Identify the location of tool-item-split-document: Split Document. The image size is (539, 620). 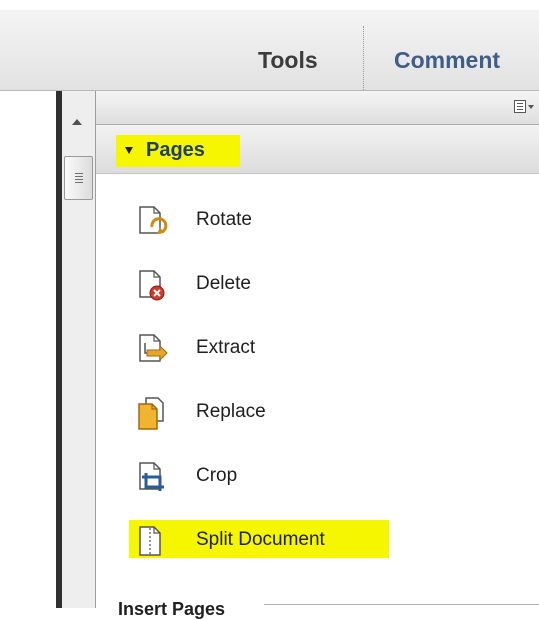
(317, 540).